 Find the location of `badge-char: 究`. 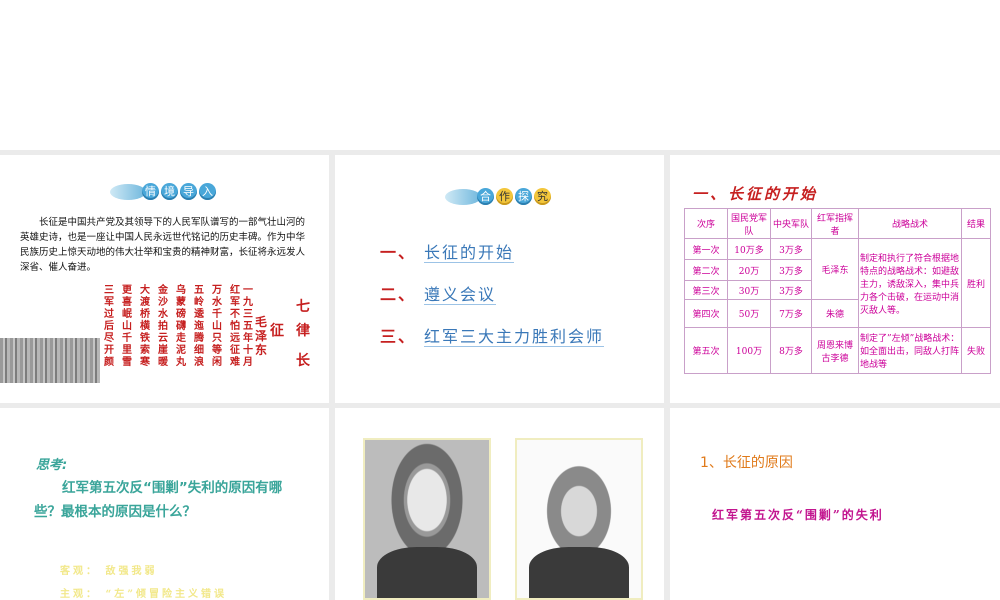

badge-char: 究 is located at coordinates (542, 196).